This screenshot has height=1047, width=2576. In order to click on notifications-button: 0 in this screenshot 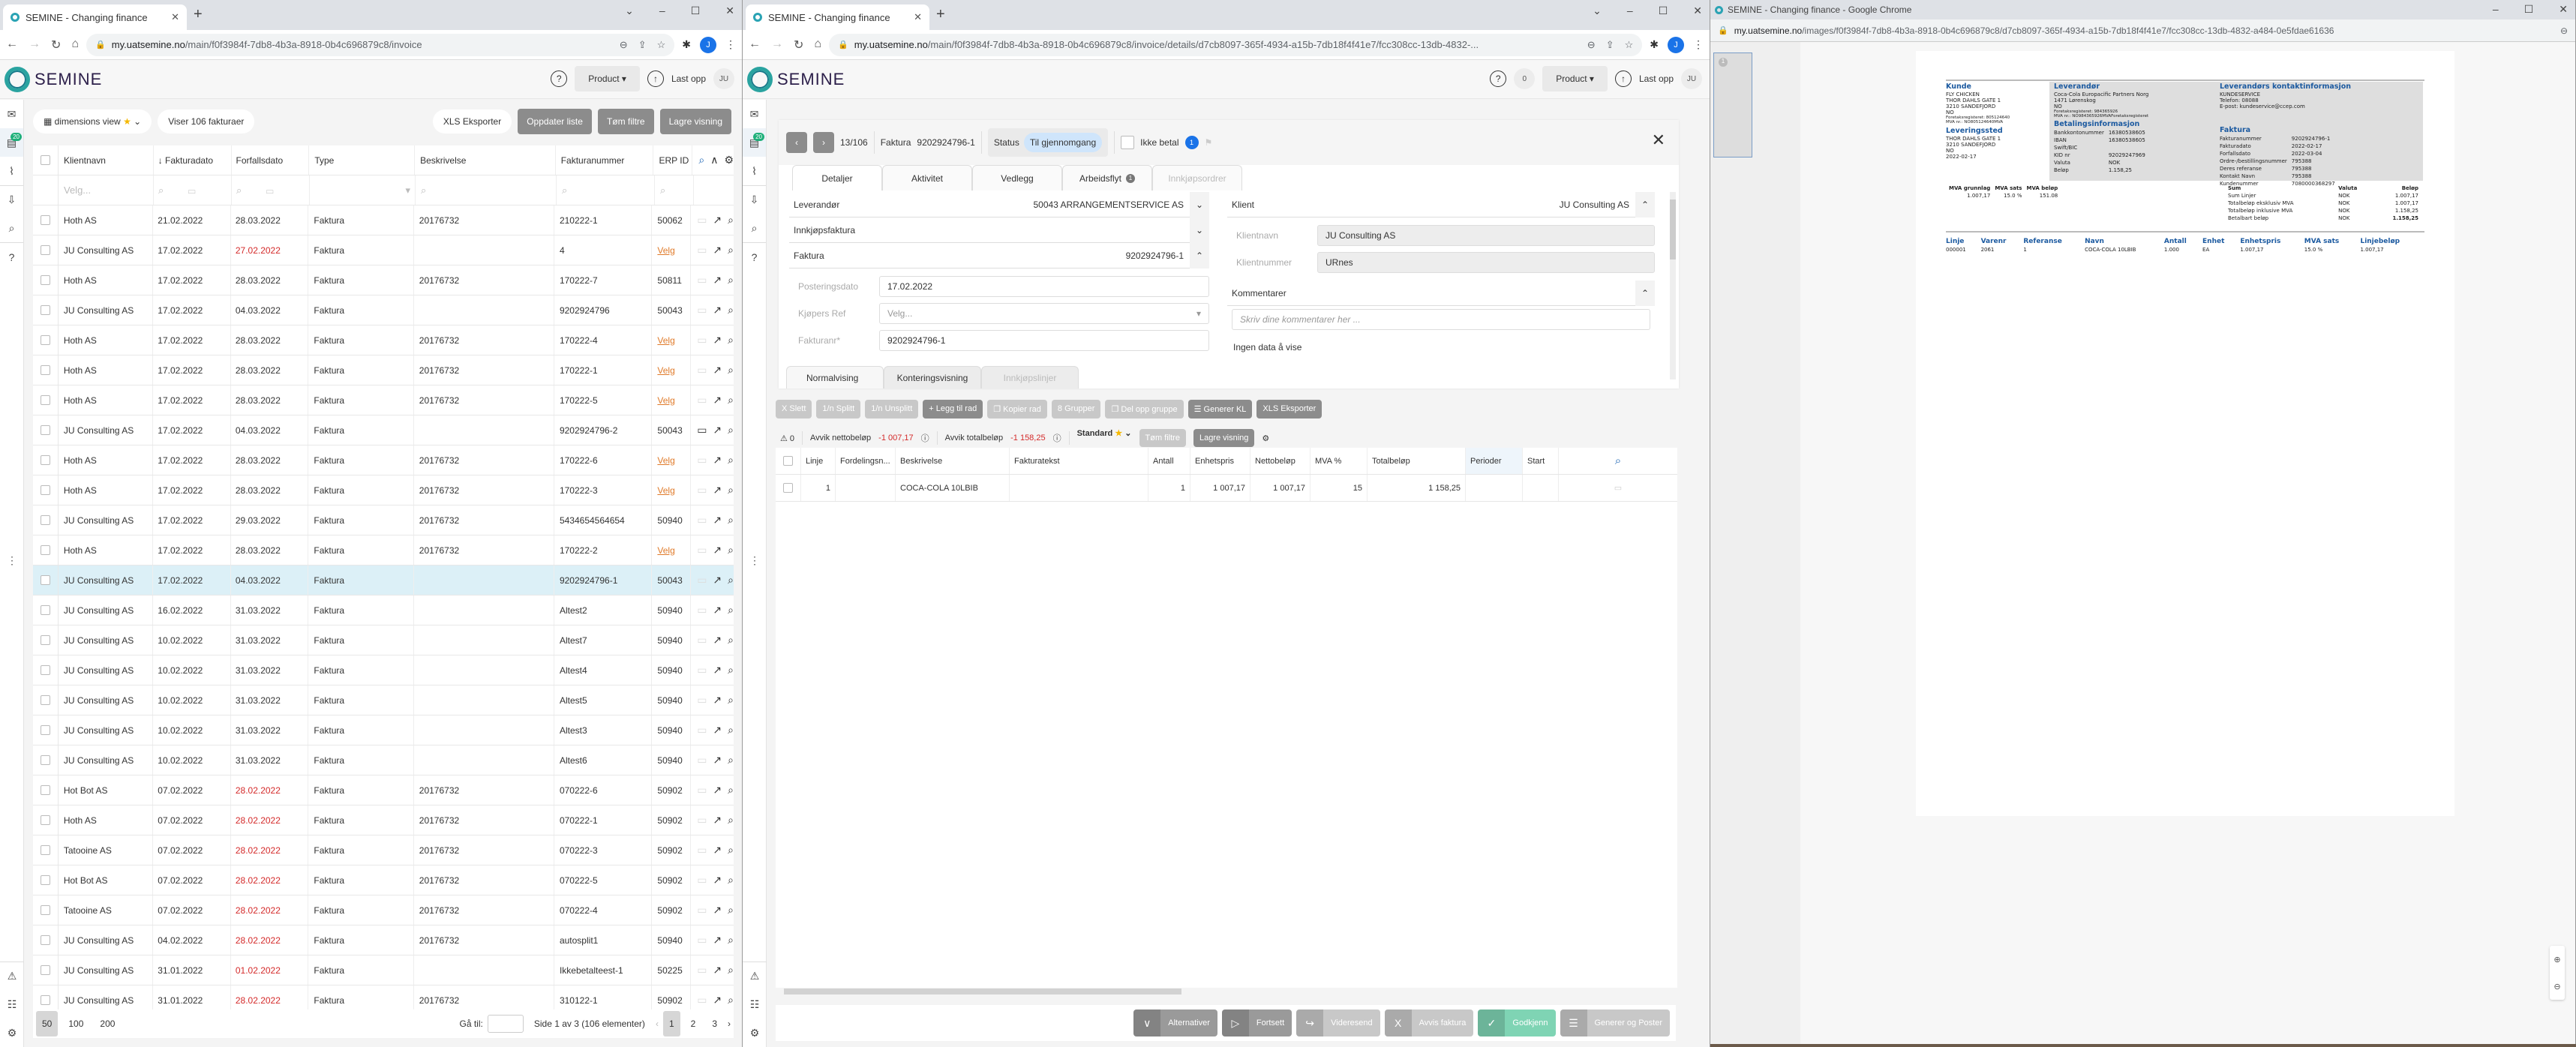, I will do `click(1525, 78)`.